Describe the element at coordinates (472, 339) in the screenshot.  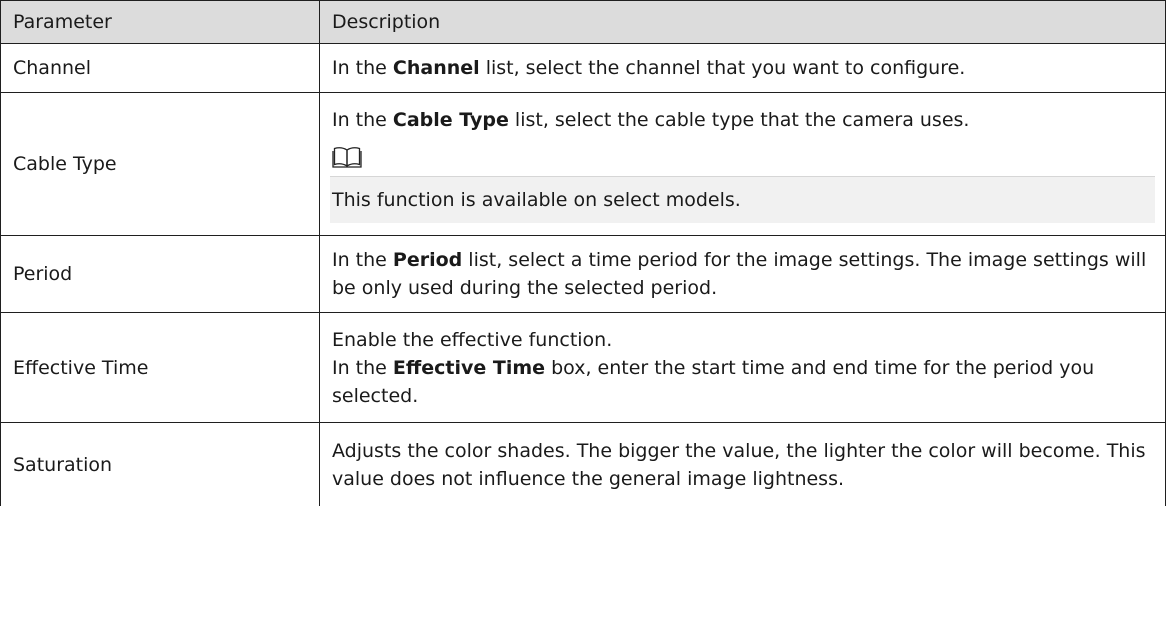
I see `desc-line: Enable the effective function.` at that location.